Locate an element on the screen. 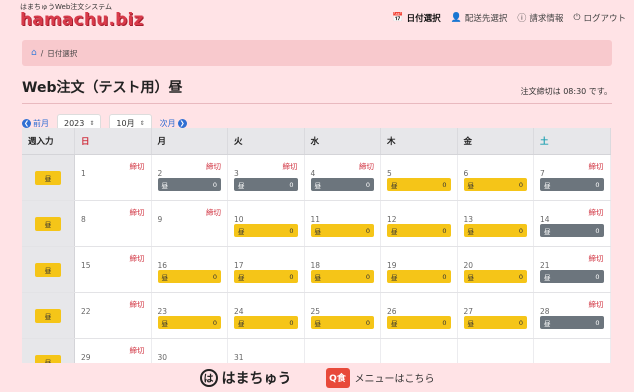  home-icon: ⌂ is located at coordinates (34, 53).